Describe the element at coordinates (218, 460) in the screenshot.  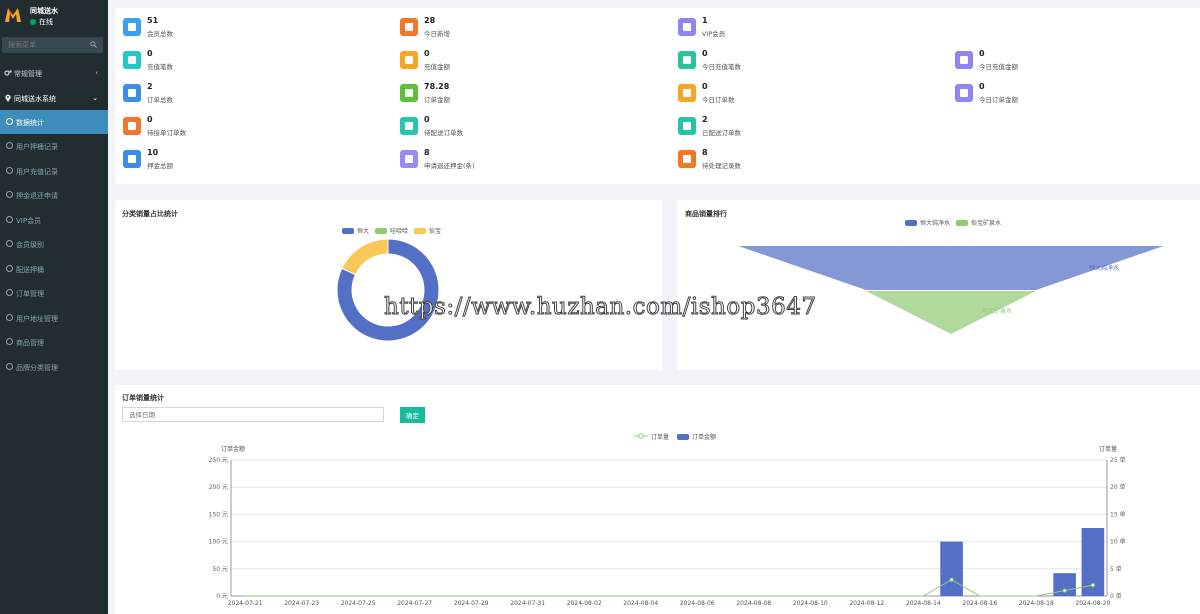
I see `y-tick-label-left: 250 元` at that location.